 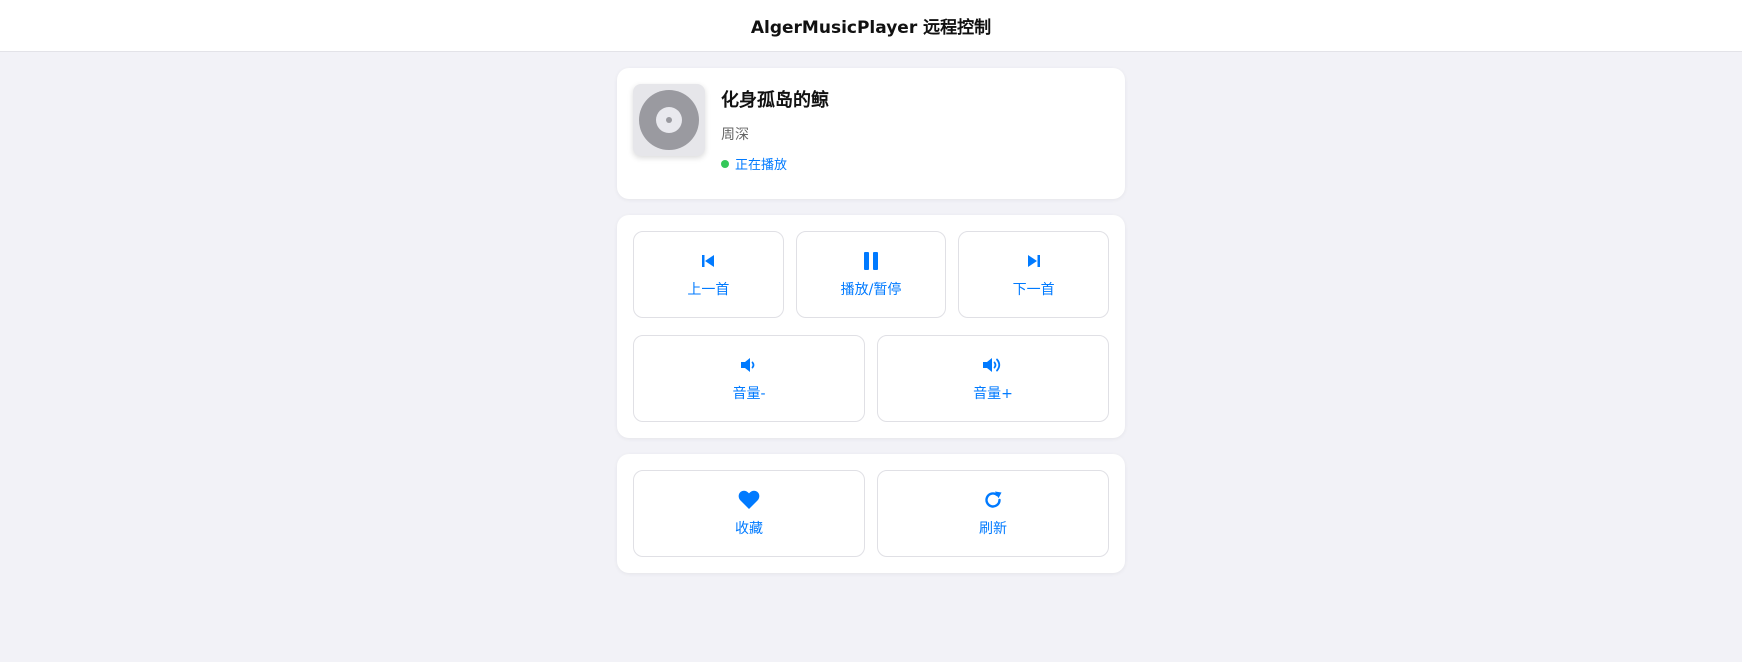 I want to click on volume-up-icon, so click(x=993, y=365).